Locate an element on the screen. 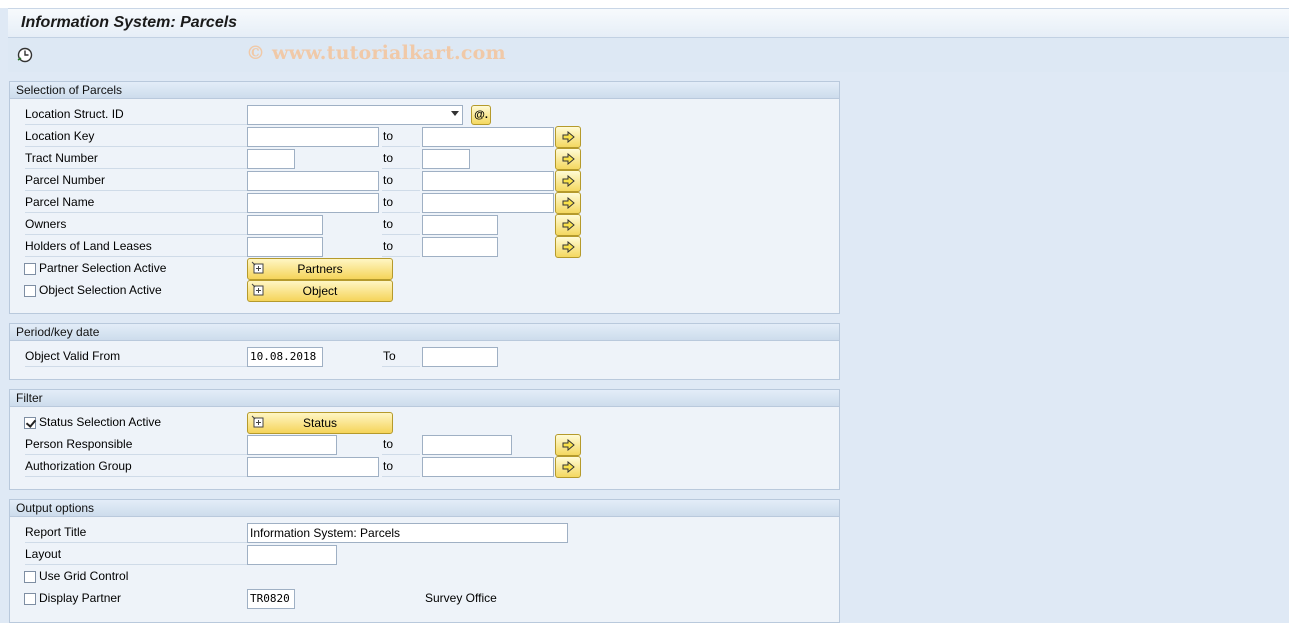  holders-from-input is located at coordinates (285, 247).